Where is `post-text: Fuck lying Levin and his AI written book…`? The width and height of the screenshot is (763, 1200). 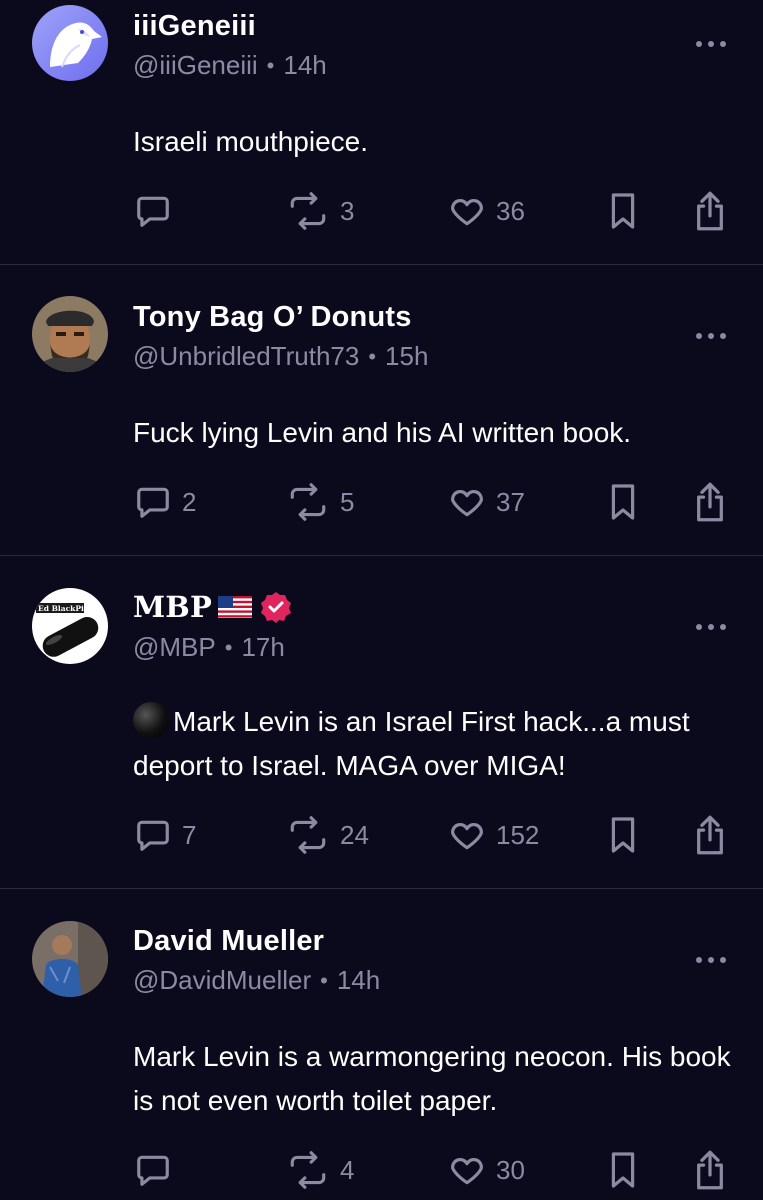 post-text: Fuck lying Levin and his AI written book… is located at coordinates (382, 432).